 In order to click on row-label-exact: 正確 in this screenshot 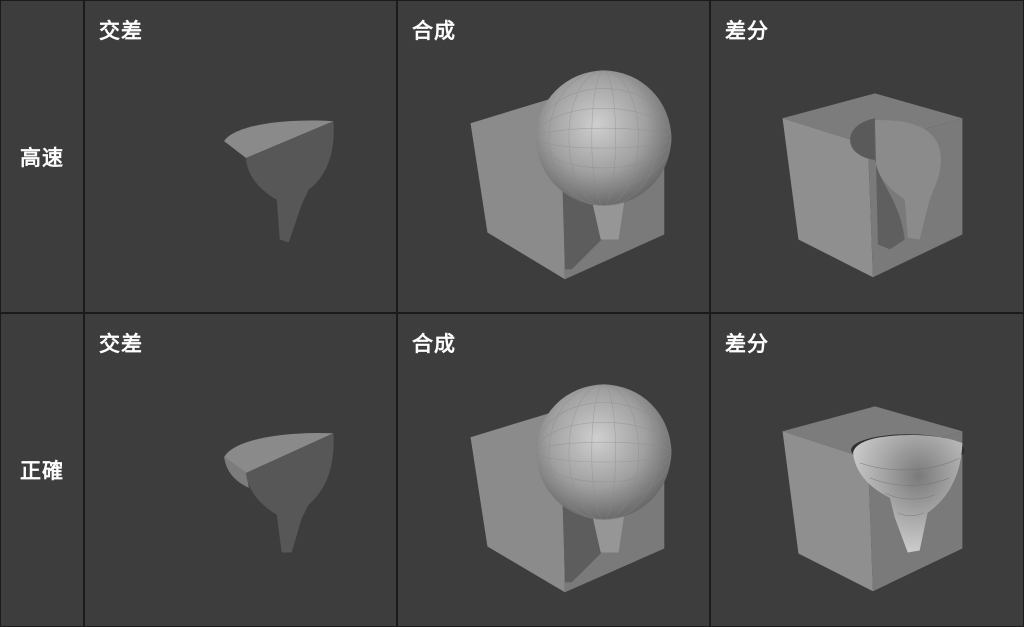, I will do `click(42, 470)`.